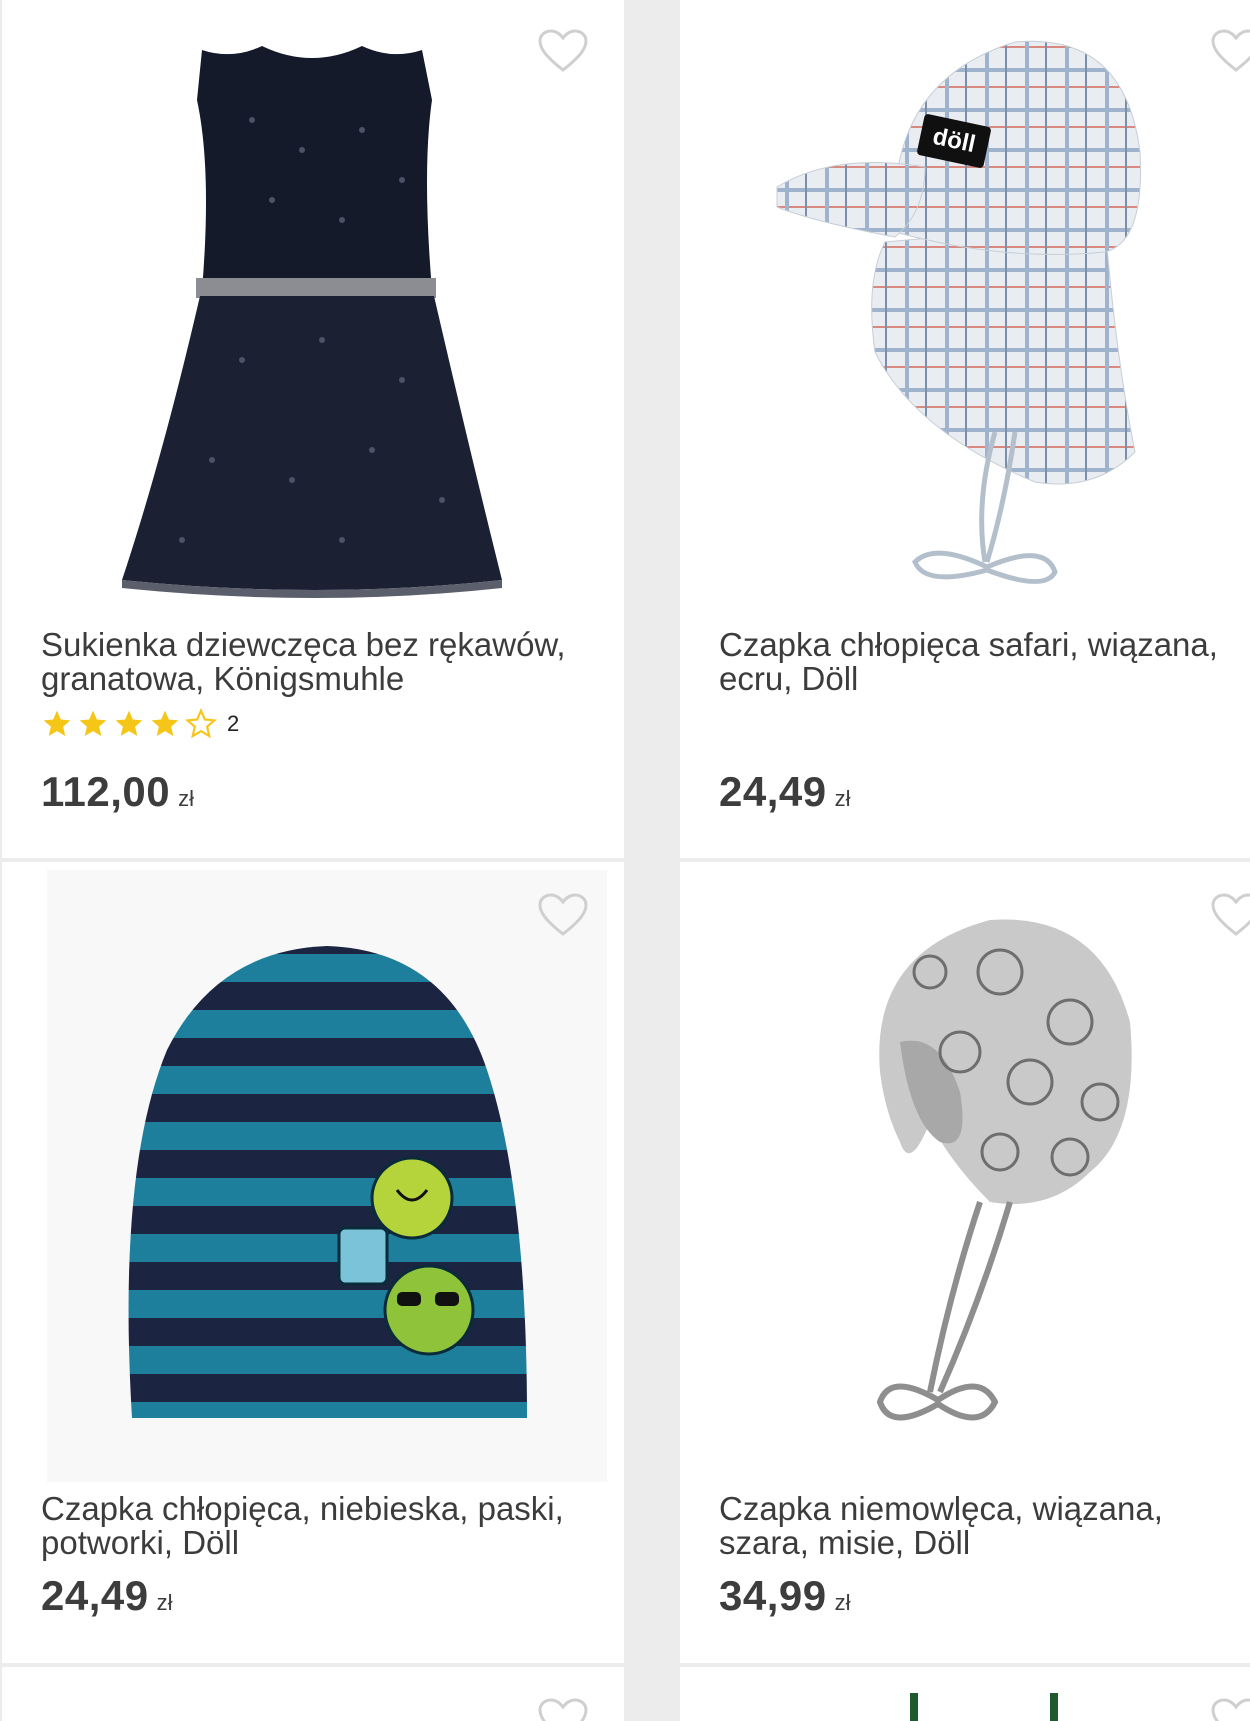 This screenshot has width=1250, height=1721. I want to click on product-title-line: szara, misie, Döll, so click(845, 1542).